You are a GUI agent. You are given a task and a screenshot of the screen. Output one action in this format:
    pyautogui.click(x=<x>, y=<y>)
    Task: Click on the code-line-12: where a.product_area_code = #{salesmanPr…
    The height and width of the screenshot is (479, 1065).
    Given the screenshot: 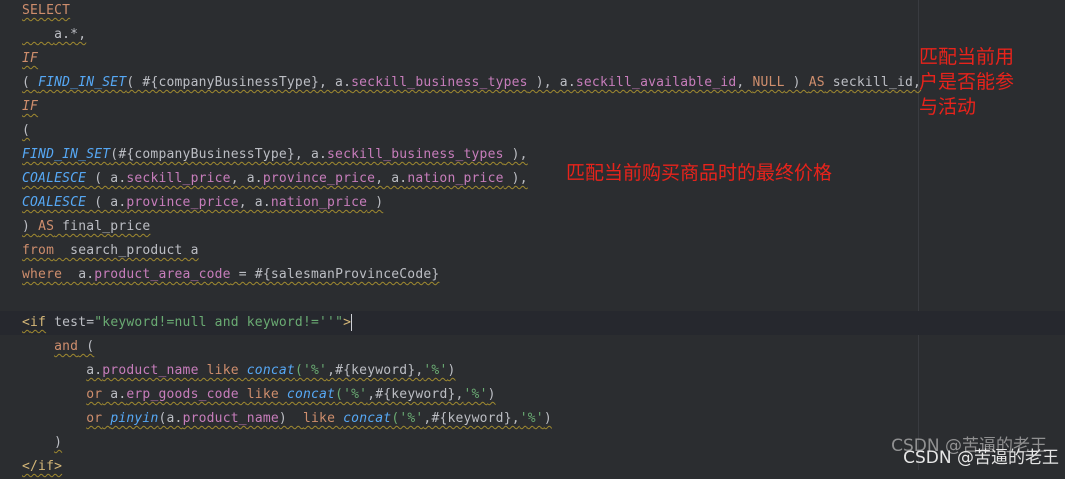 What is the action you would take?
    pyautogui.click(x=231, y=274)
    